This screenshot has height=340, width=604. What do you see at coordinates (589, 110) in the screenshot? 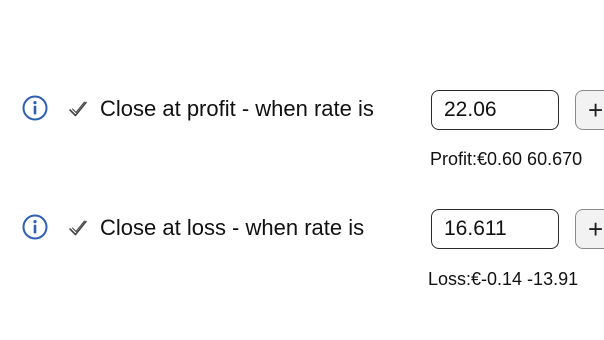
I see `profit-rate-increment-button: +` at bounding box center [589, 110].